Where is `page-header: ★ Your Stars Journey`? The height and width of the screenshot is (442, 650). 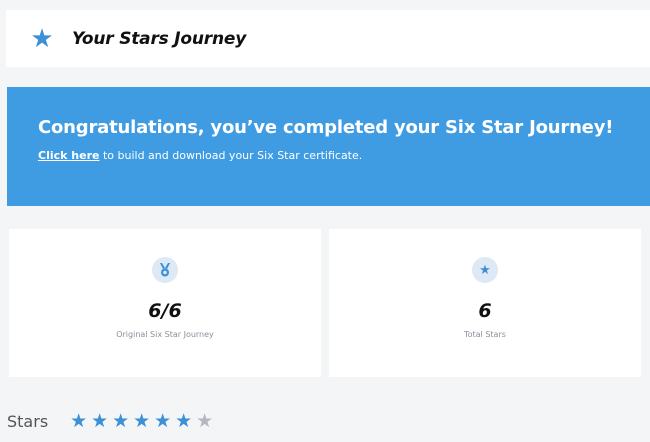 page-header: ★ Your Stars Journey is located at coordinates (328, 38).